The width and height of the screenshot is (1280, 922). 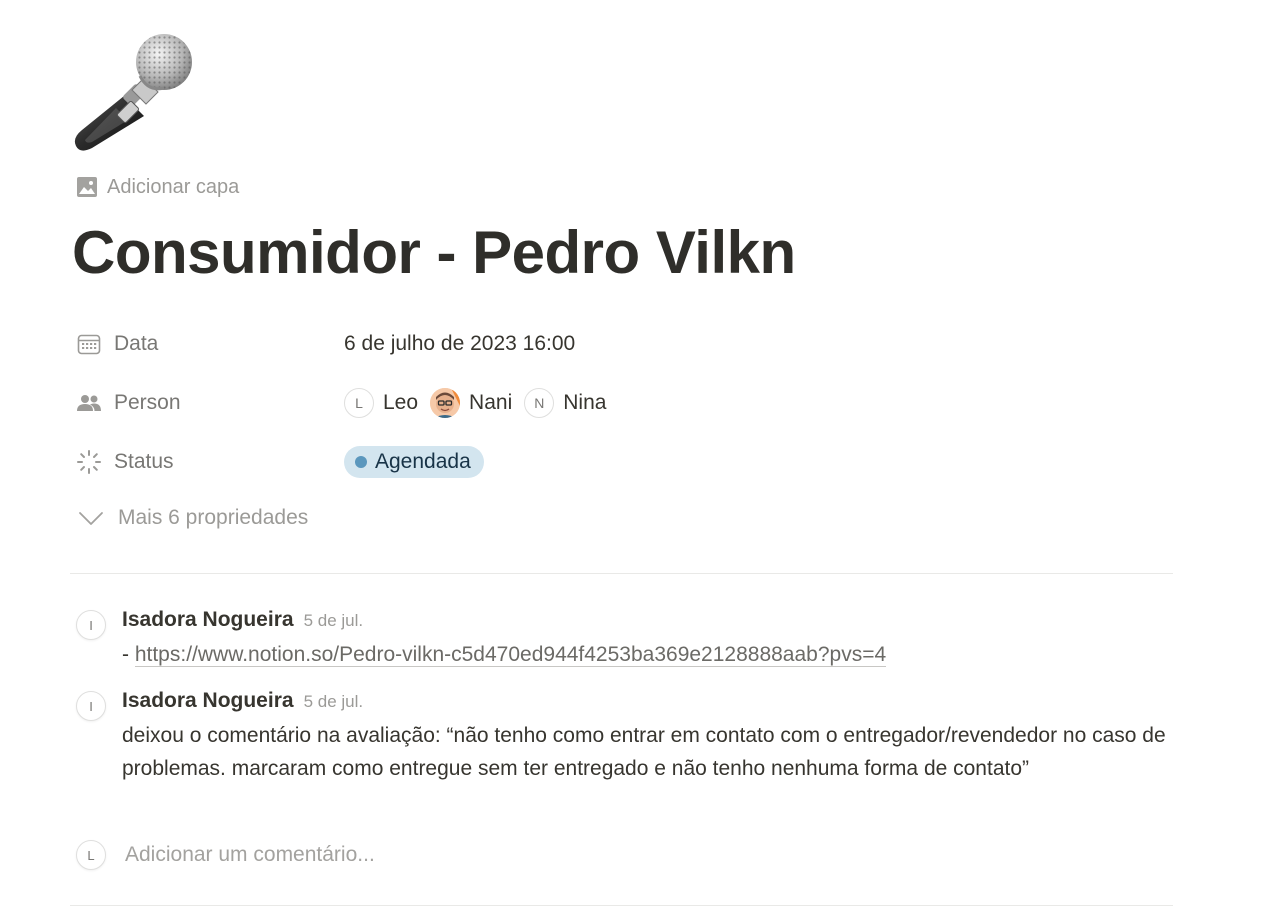 I want to click on status-badge: Agendada, so click(x=414, y=462).